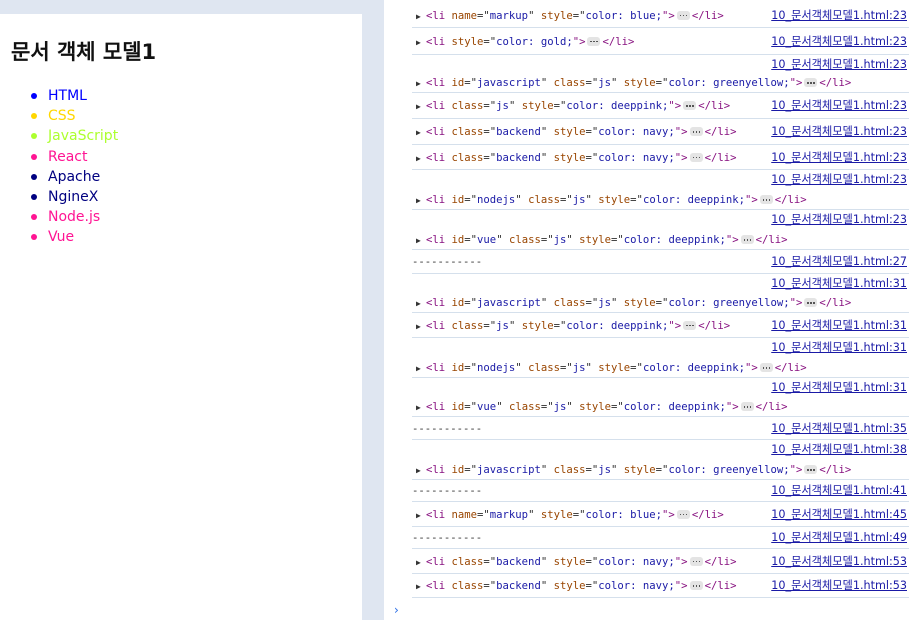  I want to click on source-link: 10_문서객체모델1.html:38, so click(839, 450).